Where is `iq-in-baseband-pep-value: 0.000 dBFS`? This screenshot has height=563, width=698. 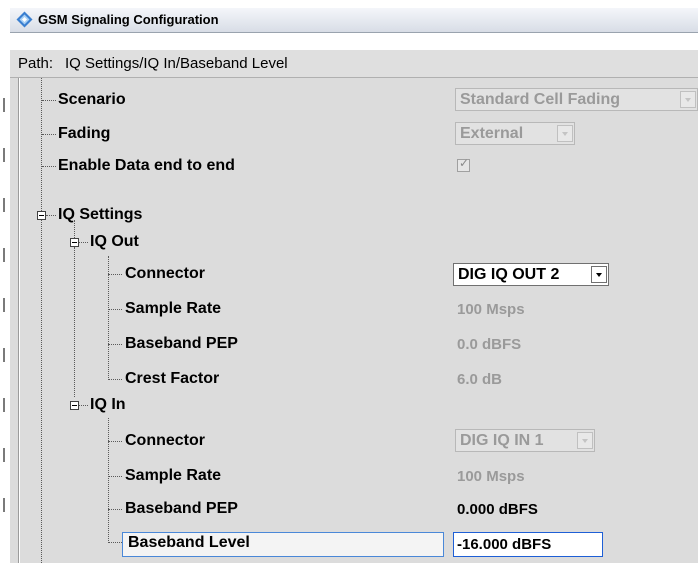 iq-in-baseband-pep-value: 0.000 dBFS is located at coordinates (497, 509).